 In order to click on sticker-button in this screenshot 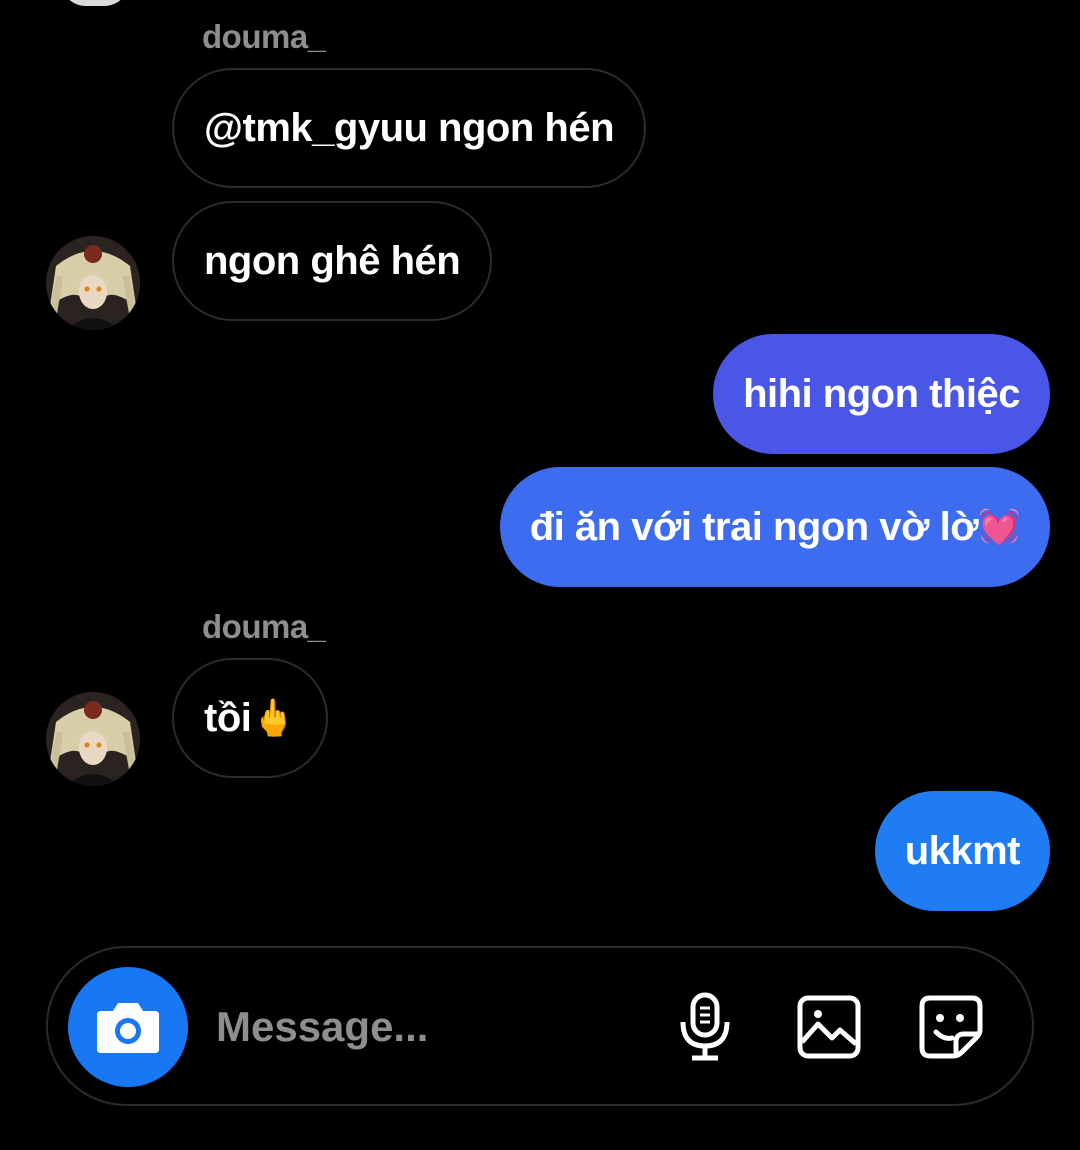, I will do `click(951, 1027)`.